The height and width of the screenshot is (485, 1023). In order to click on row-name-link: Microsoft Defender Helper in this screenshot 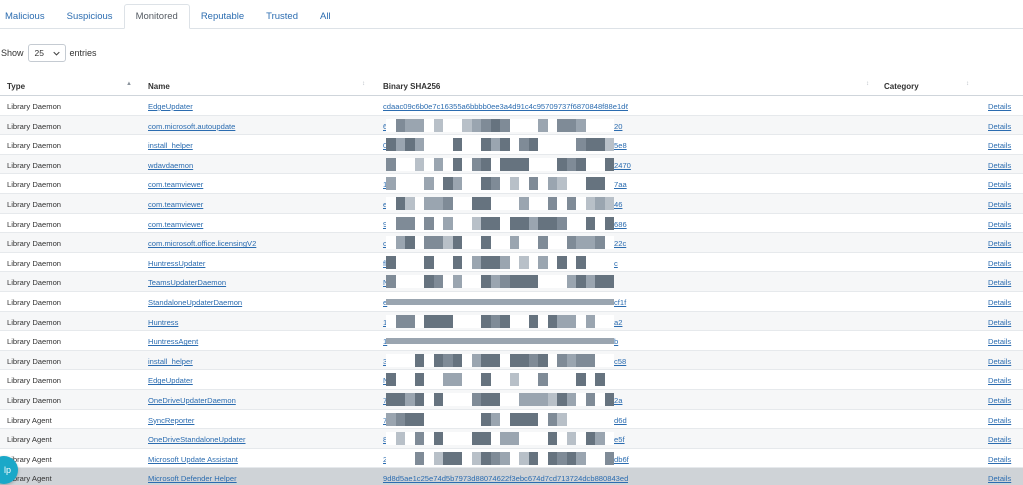, I will do `click(192, 478)`.